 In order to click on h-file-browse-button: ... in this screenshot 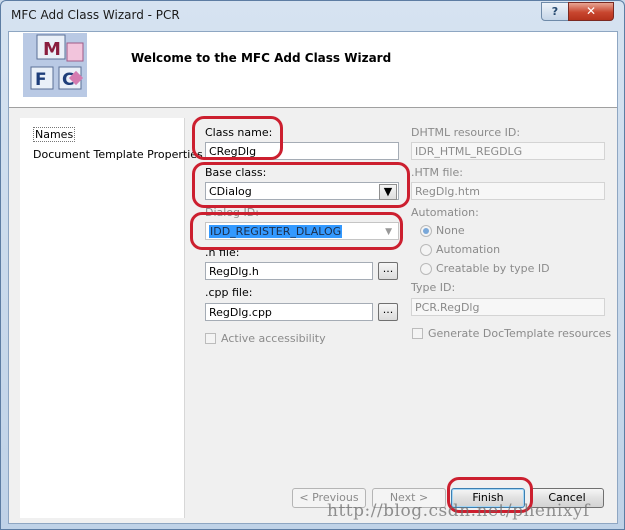, I will do `click(388, 271)`.